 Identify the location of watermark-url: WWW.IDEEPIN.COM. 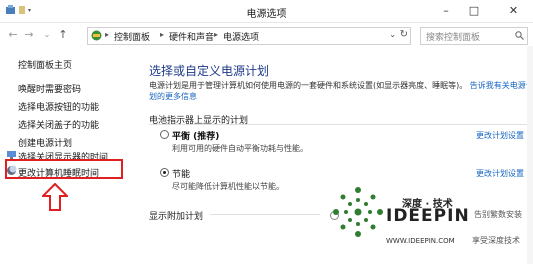
(420, 241).